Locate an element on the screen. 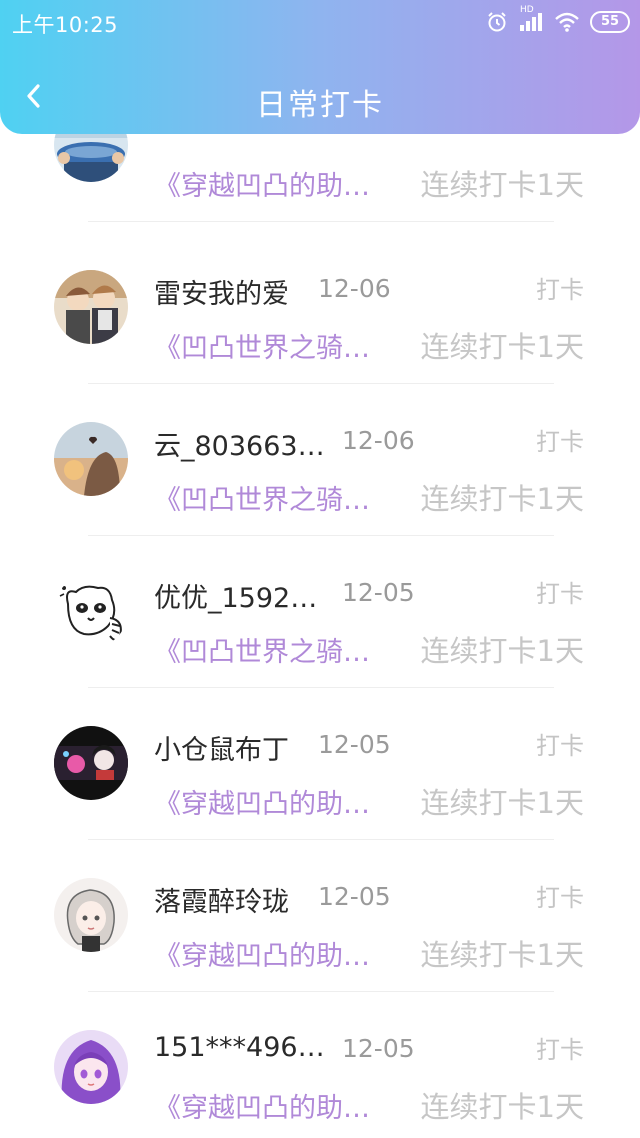 This screenshot has height=1138, width=640. list-item: 151***496… 12-05 打卡 《穿越凹凸的助… 连续打卡1天 is located at coordinates (320, 1065).